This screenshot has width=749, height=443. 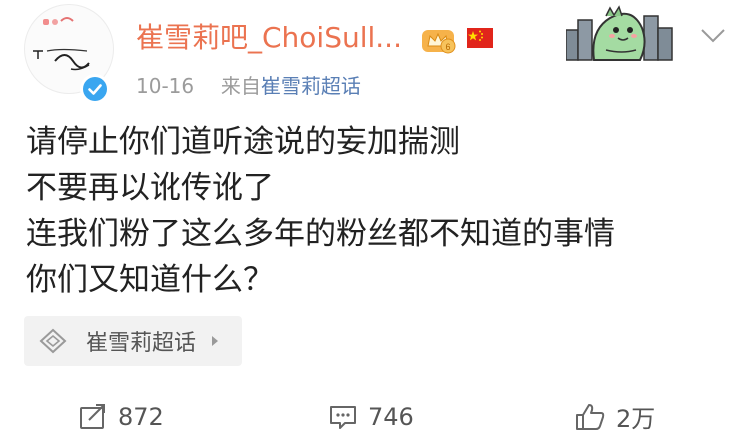 What do you see at coordinates (620, 34) in the screenshot?
I see `dinosaur-sticker-icon` at bounding box center [620, 34].